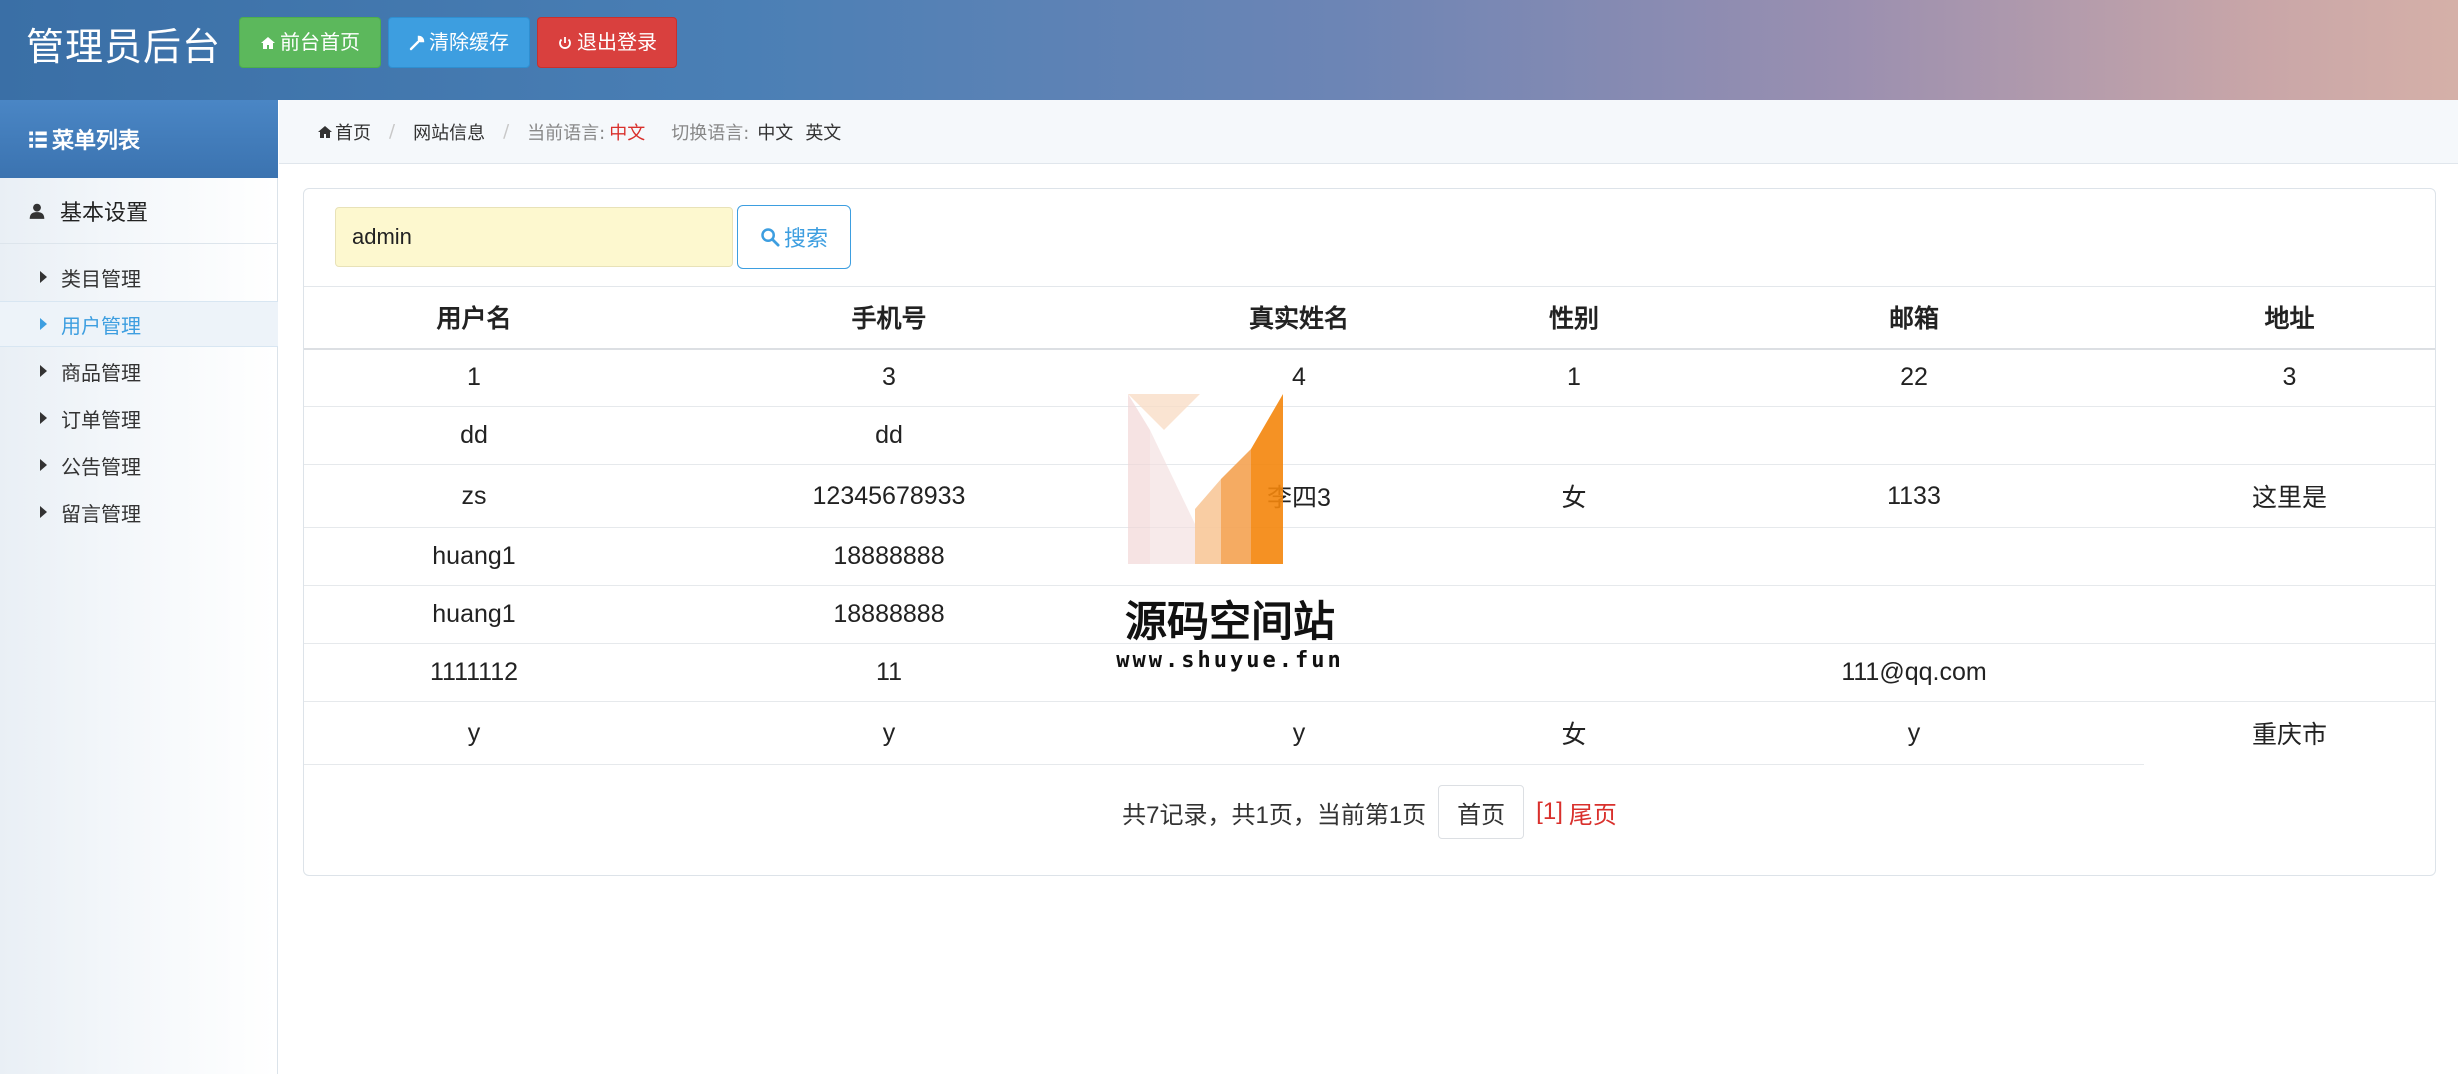 Image resolution: width=2458 pixels, height=1074 pixels. Describe the element at coordinates (38, 139) in the screenshot. I see `list-icon` at that location.